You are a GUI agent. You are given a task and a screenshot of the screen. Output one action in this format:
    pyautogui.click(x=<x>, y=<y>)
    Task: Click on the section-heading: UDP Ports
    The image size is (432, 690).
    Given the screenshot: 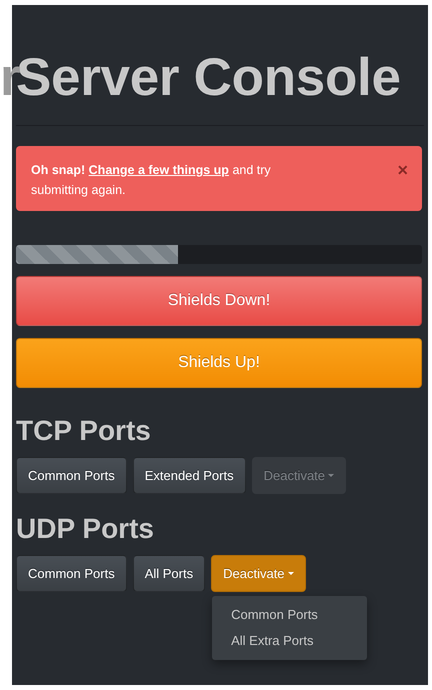 What is the action you would take?
    pyautogui.click(x=85, y=529)
    